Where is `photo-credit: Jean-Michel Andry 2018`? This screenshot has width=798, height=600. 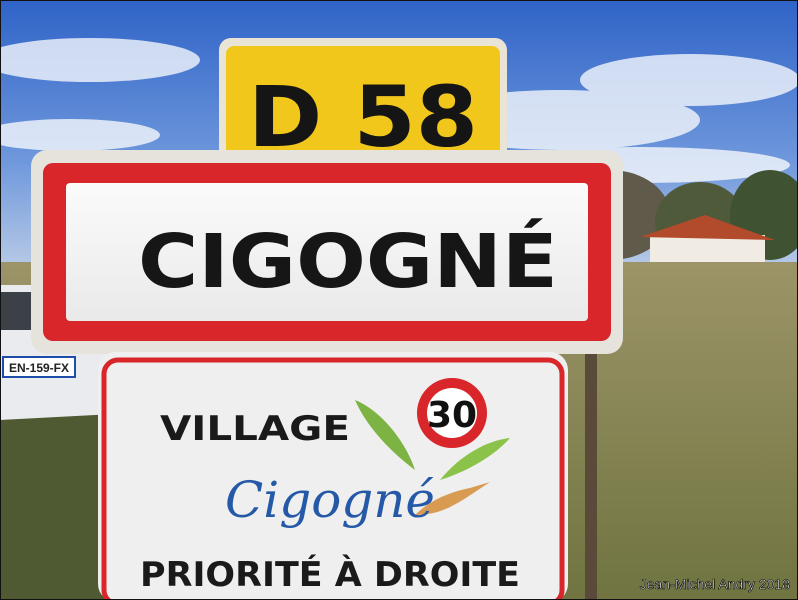 photo-credit: Jean-Michel Andry 2018 is located at coordinates (715, 584).